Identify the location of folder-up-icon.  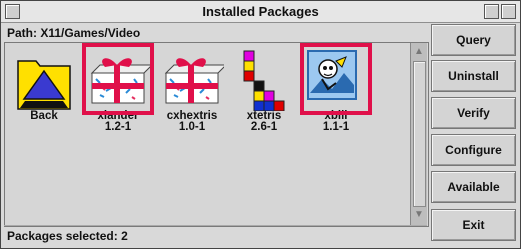
(44, 85).